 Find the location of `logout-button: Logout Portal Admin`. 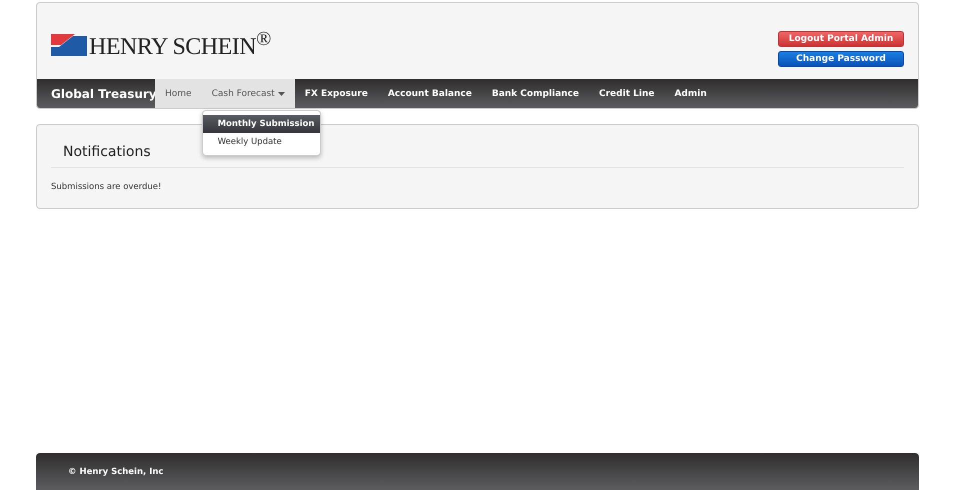

logout-button: Logout Portal Admin is located at coordinates (841, 39).